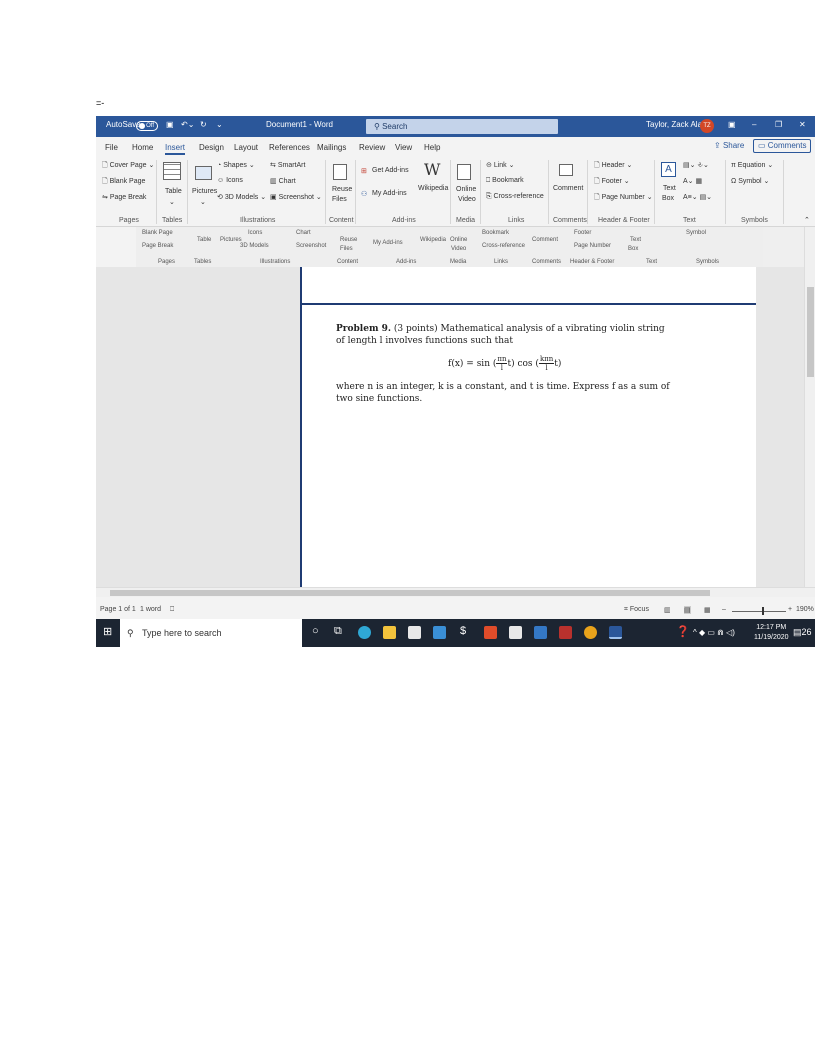 The image size is (816, 1056). Describe the element at coordinates (802, 124) in the screenshot. I see `close-icon: ✕` at that location.